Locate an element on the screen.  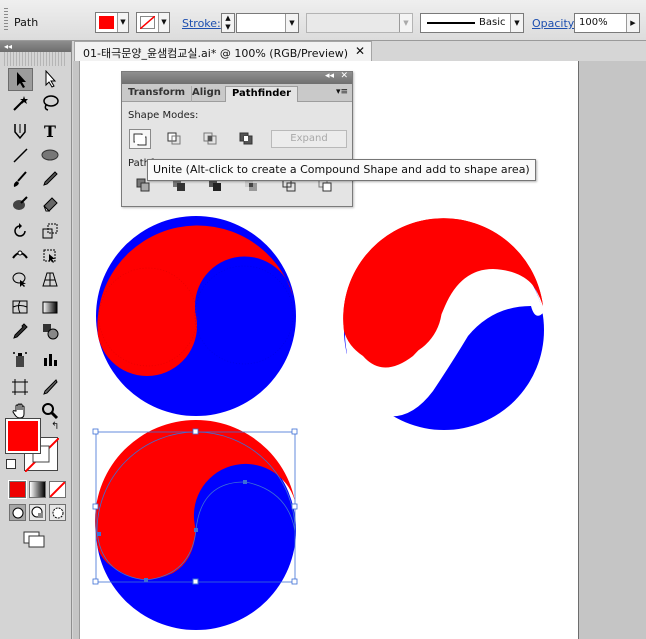
artboard-icon is located at coordinates (20, 387).